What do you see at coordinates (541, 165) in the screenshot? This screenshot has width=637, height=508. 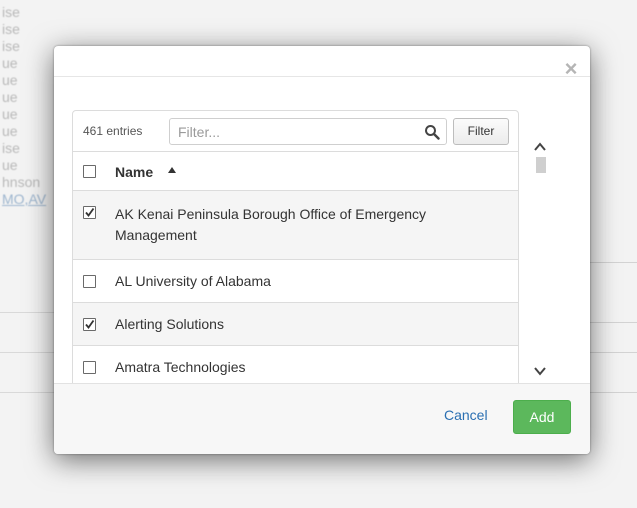 I see `scrollbar-thumb` at bounding box center [541, 165].